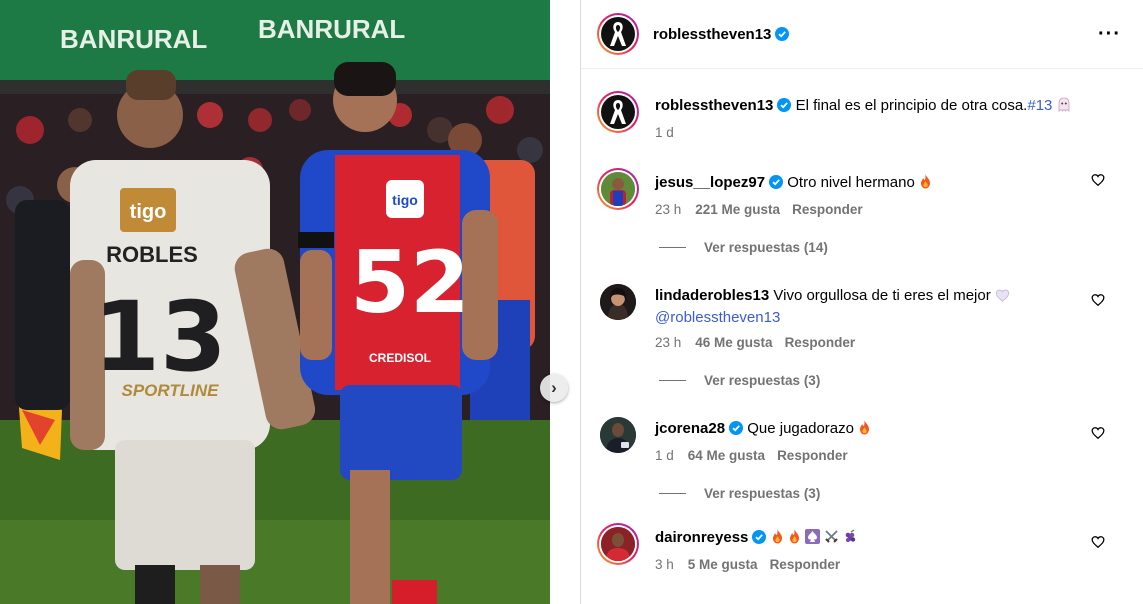 This screenshot has width=1143, height=604. What do you see at coordinates (862, 247) in the screenshot?
I see `view-replies-button: Ver respuestas (14)` at bounding box center [862, 247].